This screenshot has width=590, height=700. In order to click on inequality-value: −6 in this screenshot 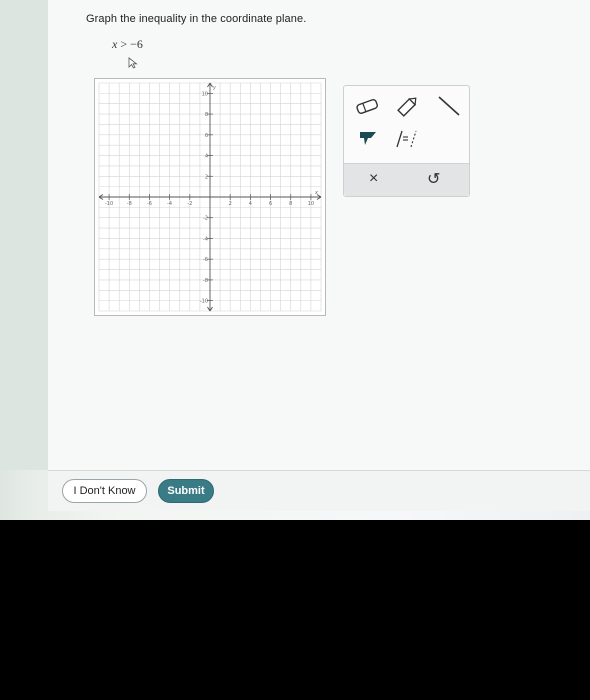, I will do `click(136, 44)`.